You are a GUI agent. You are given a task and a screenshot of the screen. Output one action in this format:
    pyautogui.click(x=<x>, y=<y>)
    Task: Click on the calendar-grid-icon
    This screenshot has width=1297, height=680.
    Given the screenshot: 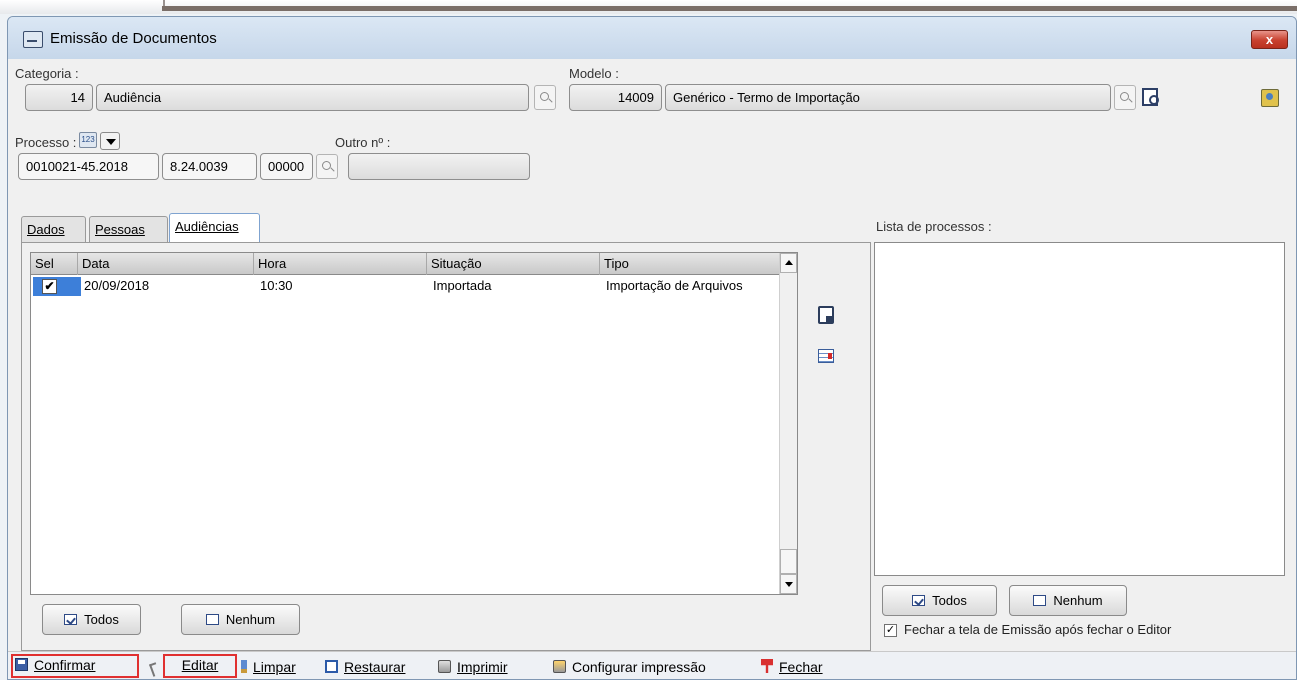 What is the action you would take?
    pyautogui.click(x=826, y=356)
    